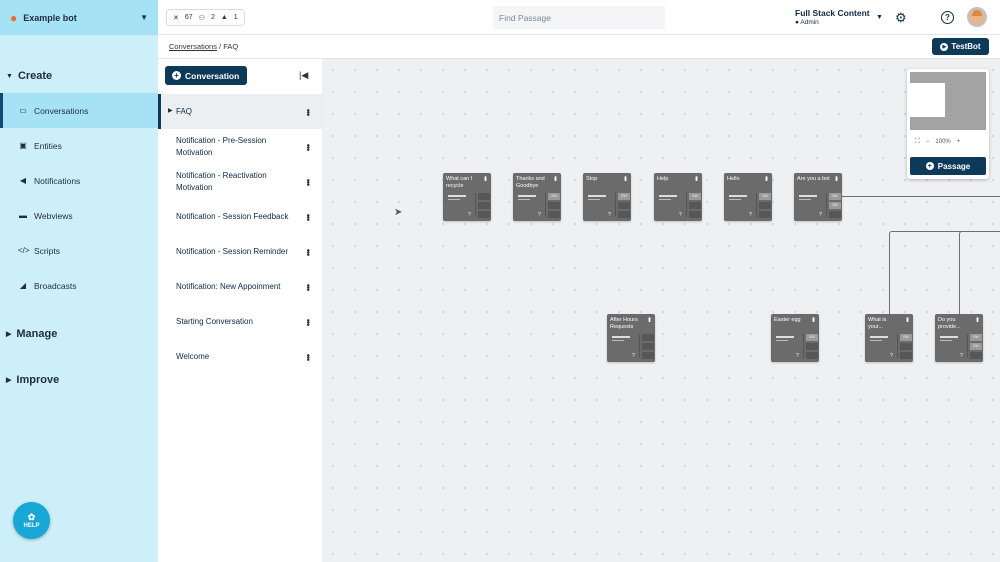 The height and width of the screenshot is (562, 1000). What do you see at coordinates (959, 142) in the screenshot?
I see `zoom-in-icon: +` at bounding box center [959, 142].